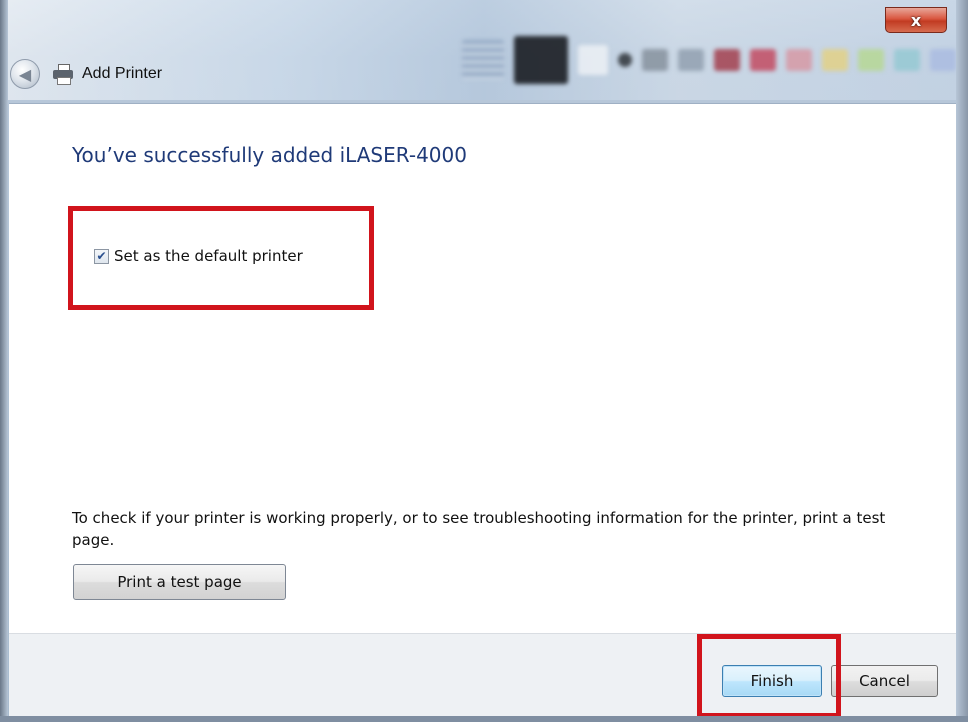  I want to click on cancel-label: Cancel, so click(884, 681).